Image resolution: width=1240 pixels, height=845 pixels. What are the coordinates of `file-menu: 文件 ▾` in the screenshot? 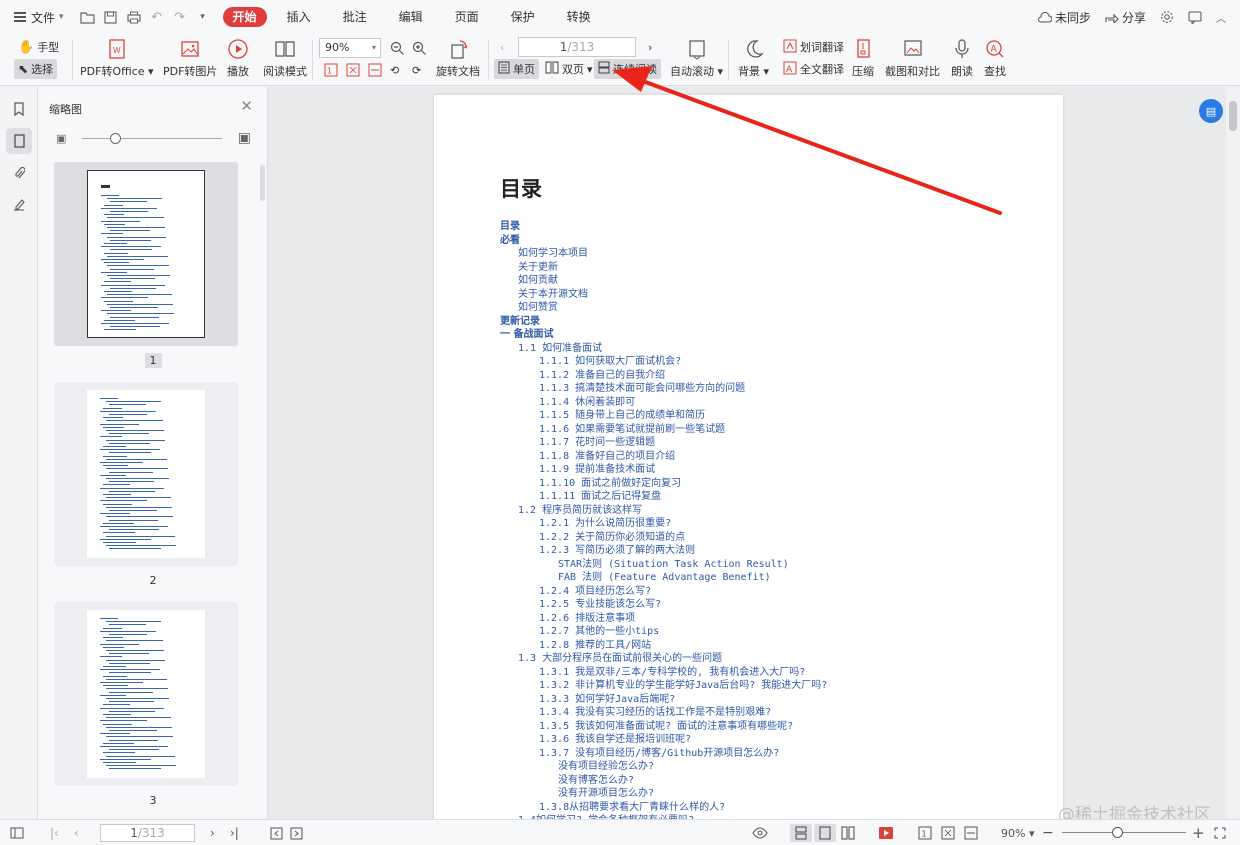 It's located at (36, 17).